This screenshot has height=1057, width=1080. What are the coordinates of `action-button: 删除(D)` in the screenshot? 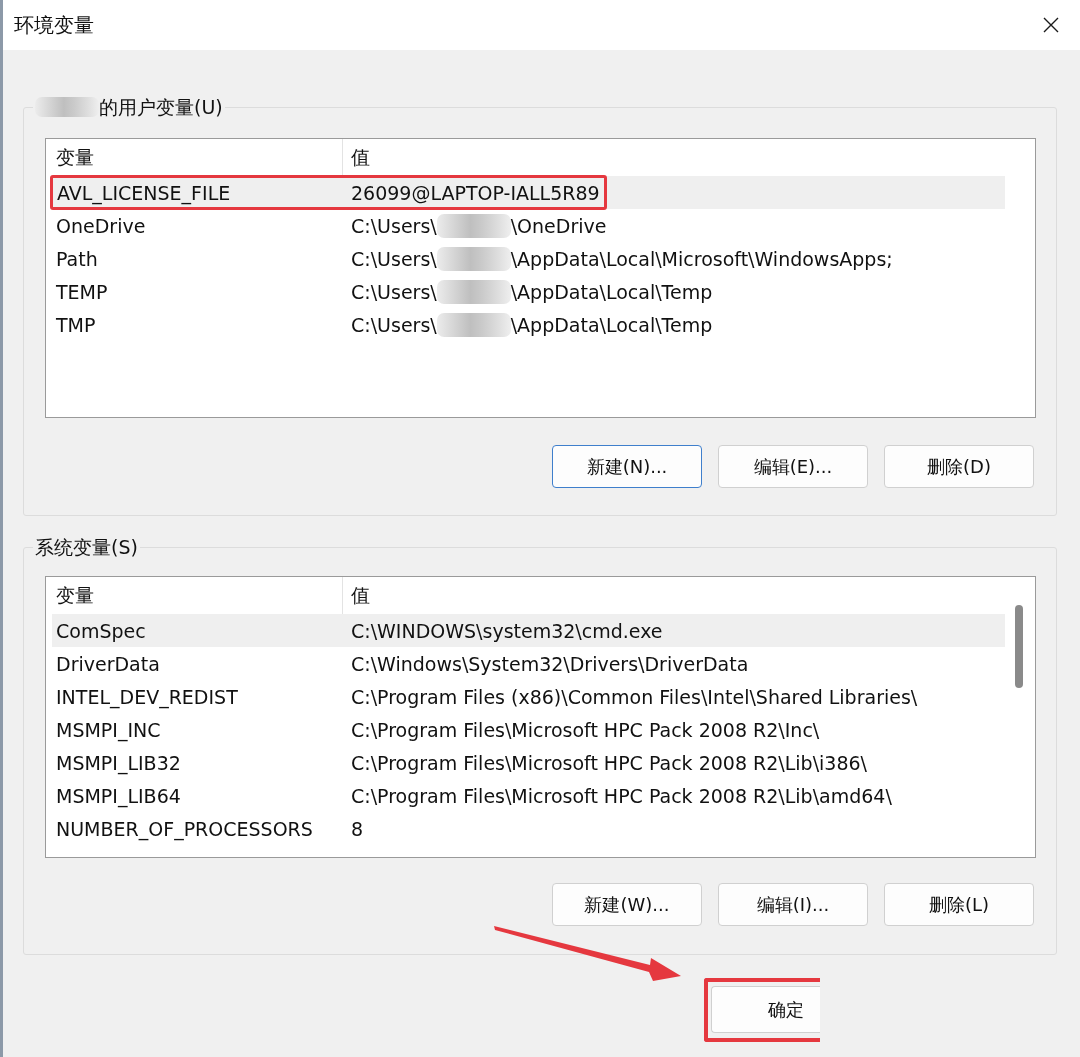 It's located at (959, 466).